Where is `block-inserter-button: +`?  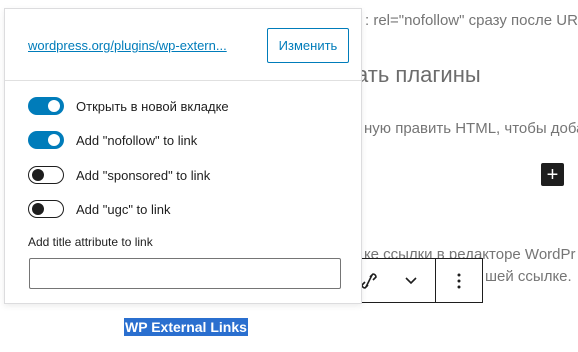 block-inserter-button: + is located at coordinates (552, 174).